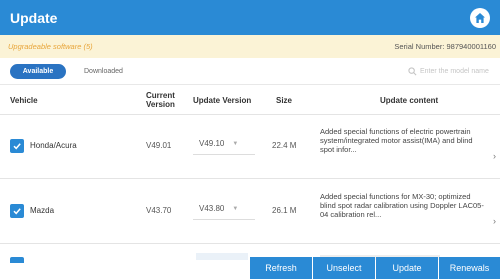 This screenshot has width=500, height=279. I want to click on search-input: Enter the model name, so click(452, 71).